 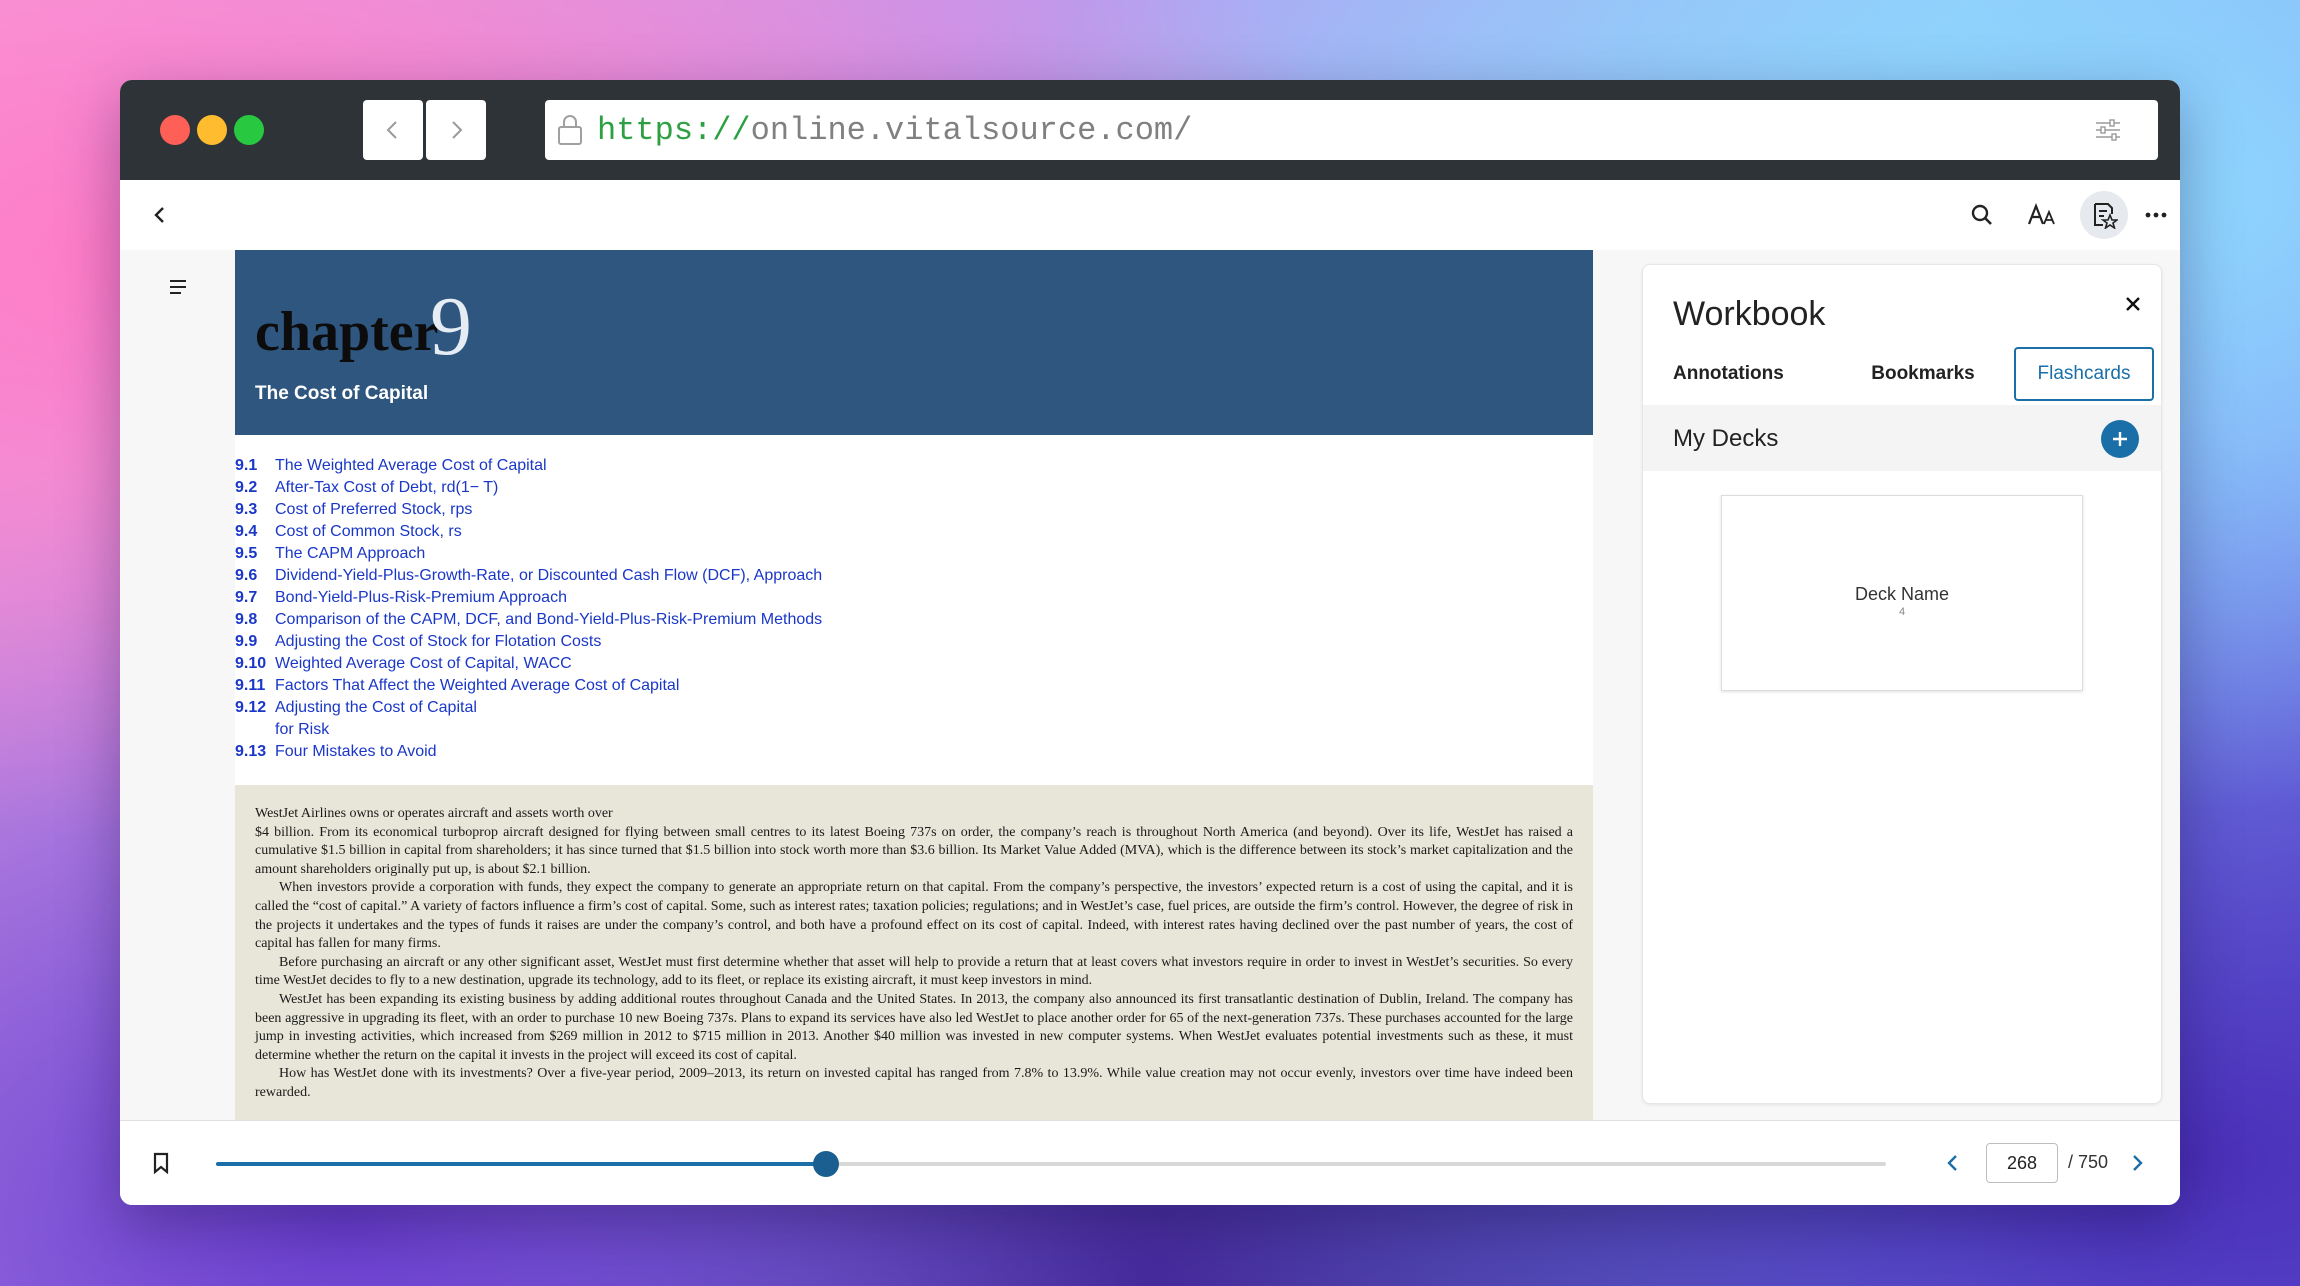 I want to click on search-button, so click(x=1982, y=215).